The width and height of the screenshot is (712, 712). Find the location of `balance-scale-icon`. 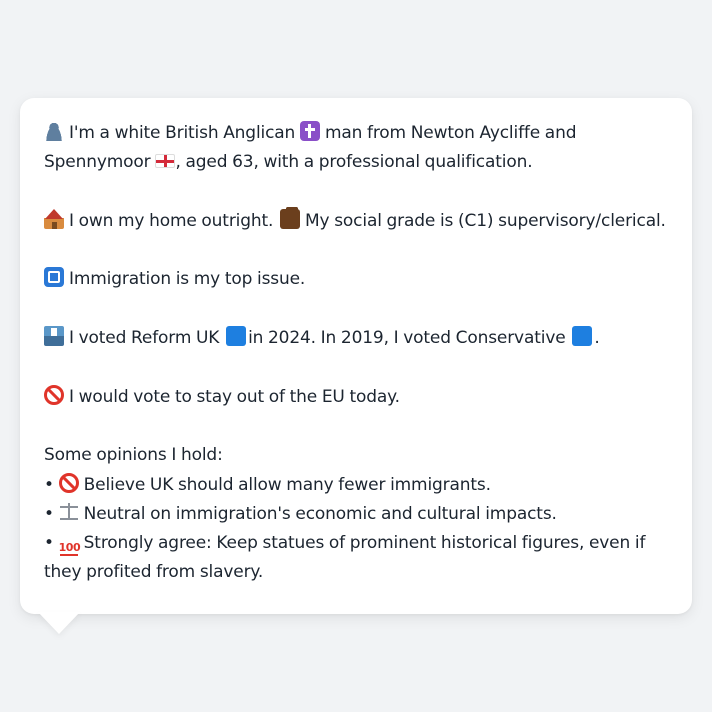

balance-scale-icon is located at coordinates (69, 512).